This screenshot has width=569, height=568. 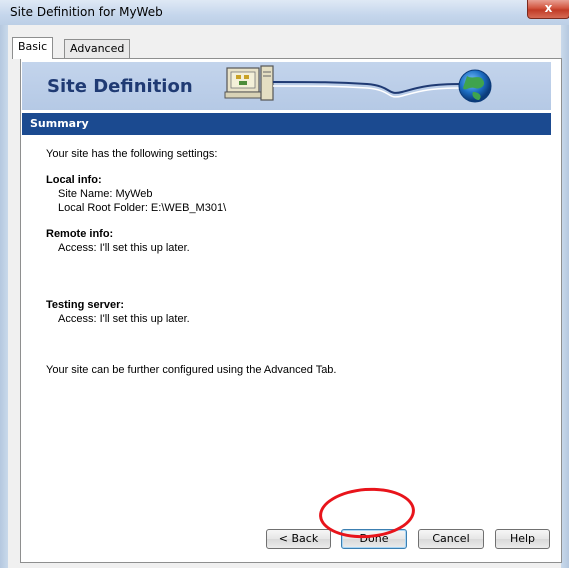 What do you see at coordinates (80, 234) in the screenshot?
I see `remote-info-heading: Remote info:` at bounding box center [80, 234].